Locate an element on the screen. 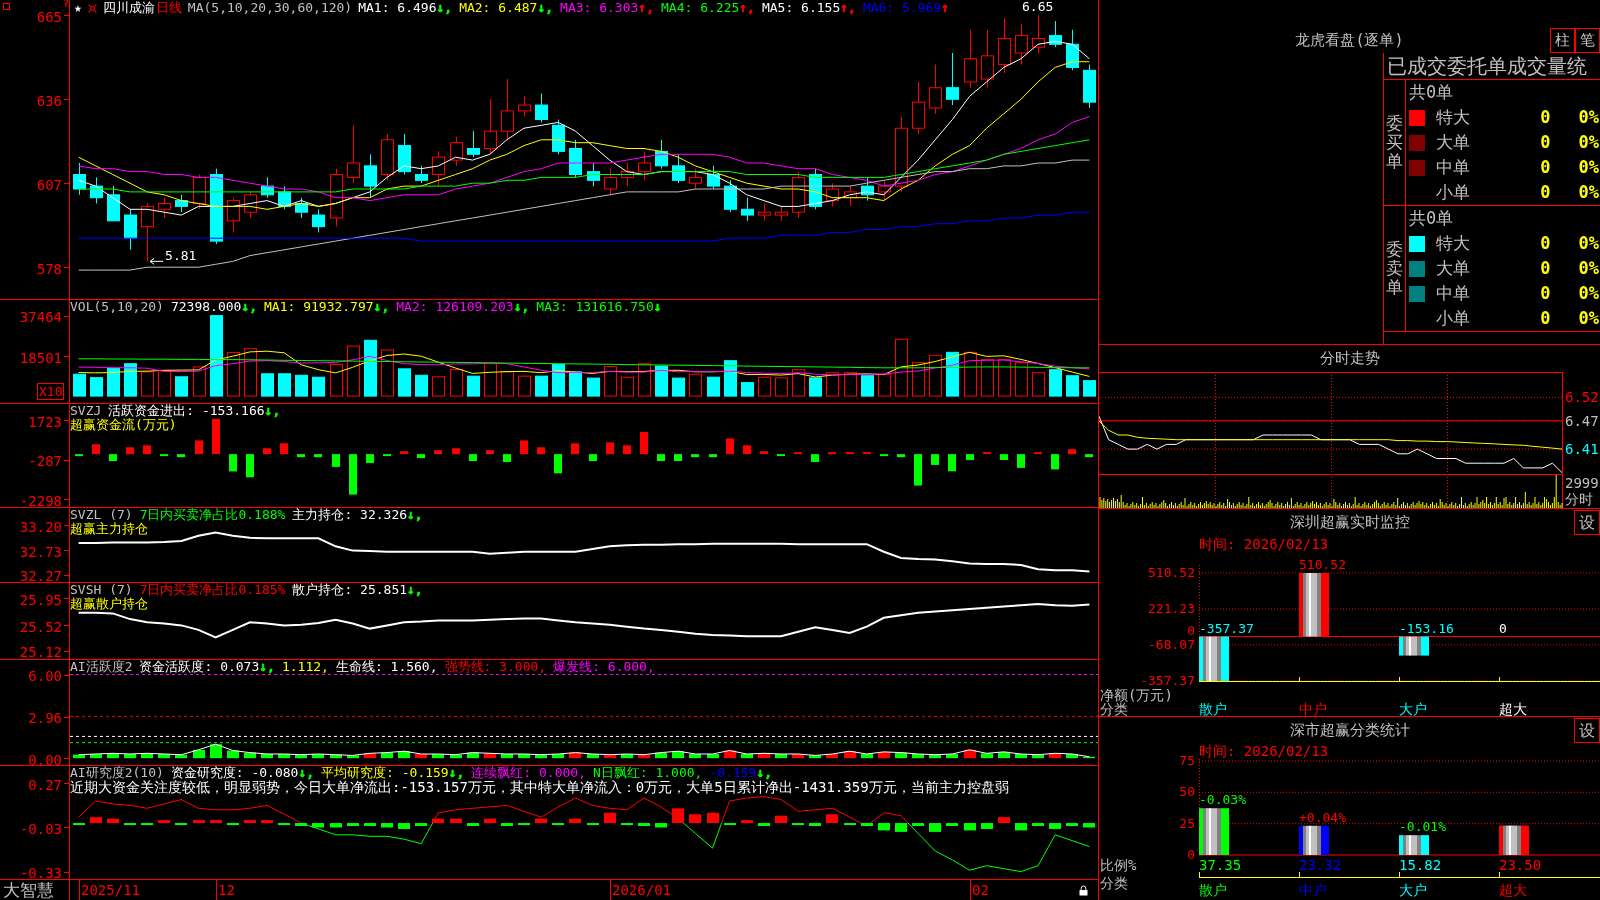 This screenshot has width=1600, height=900. order-type-label: 中单 is located at coordinates (1453, 293).